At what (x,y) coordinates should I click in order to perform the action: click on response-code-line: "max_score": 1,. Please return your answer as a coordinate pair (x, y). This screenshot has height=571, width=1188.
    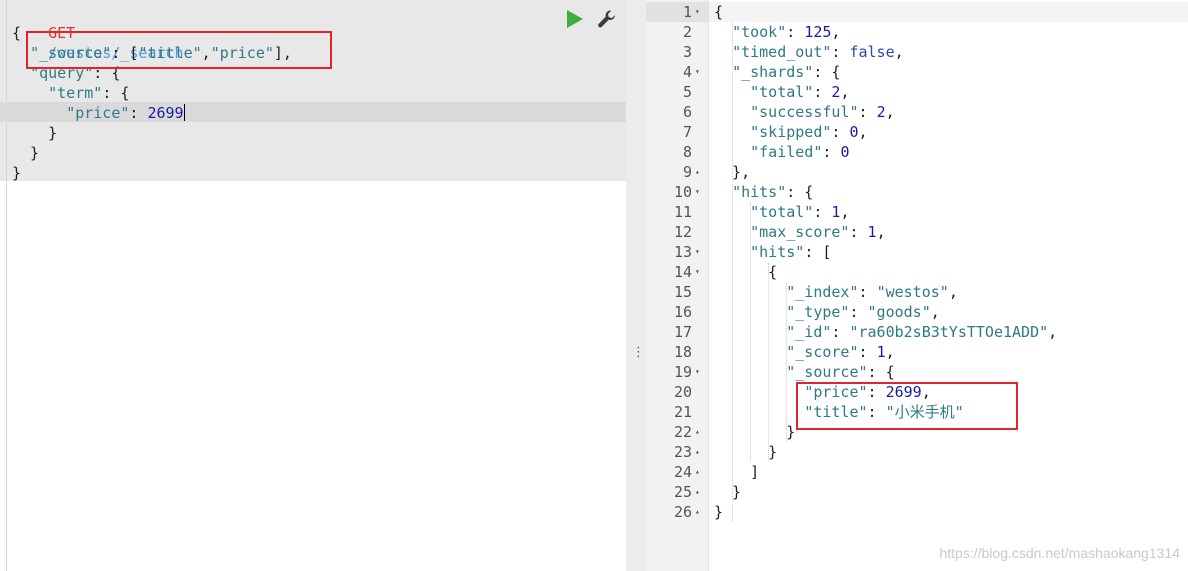
    Looking at the image, I should click on (799, 232).